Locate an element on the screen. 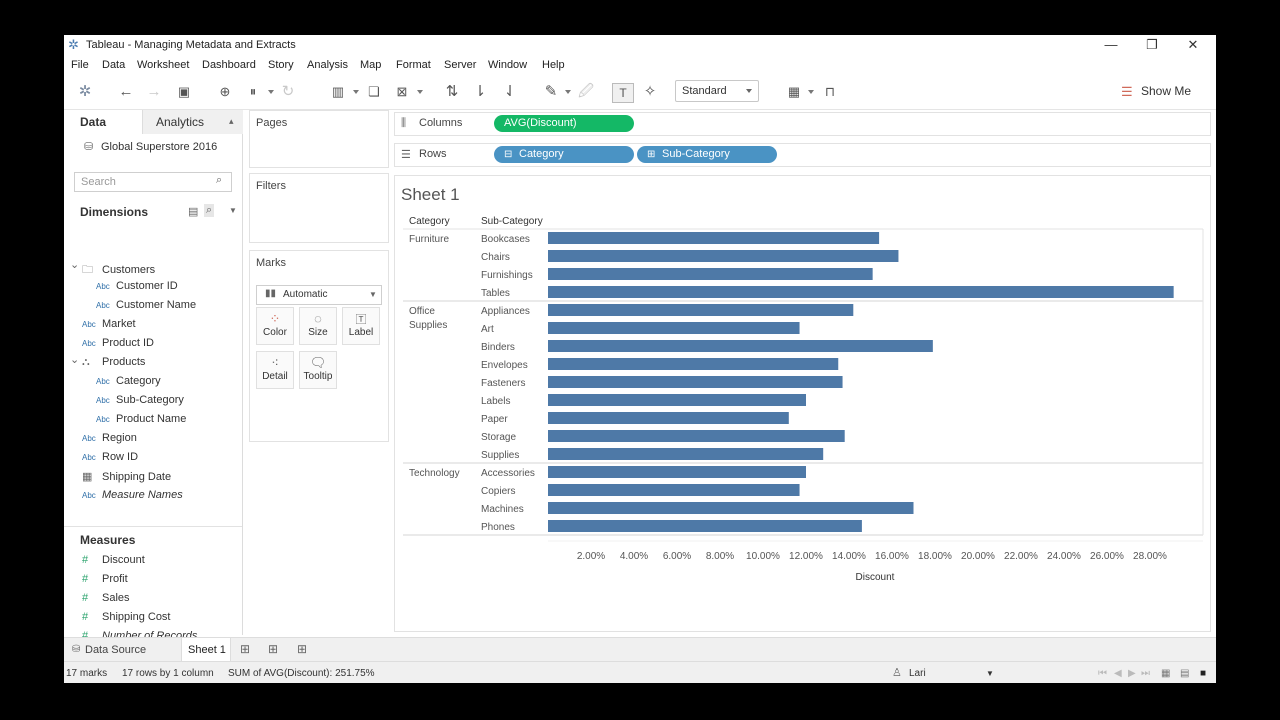 The width and height of the screenshot is (1280, 720). minimize-button: — is located at coordinates (1111, 45).